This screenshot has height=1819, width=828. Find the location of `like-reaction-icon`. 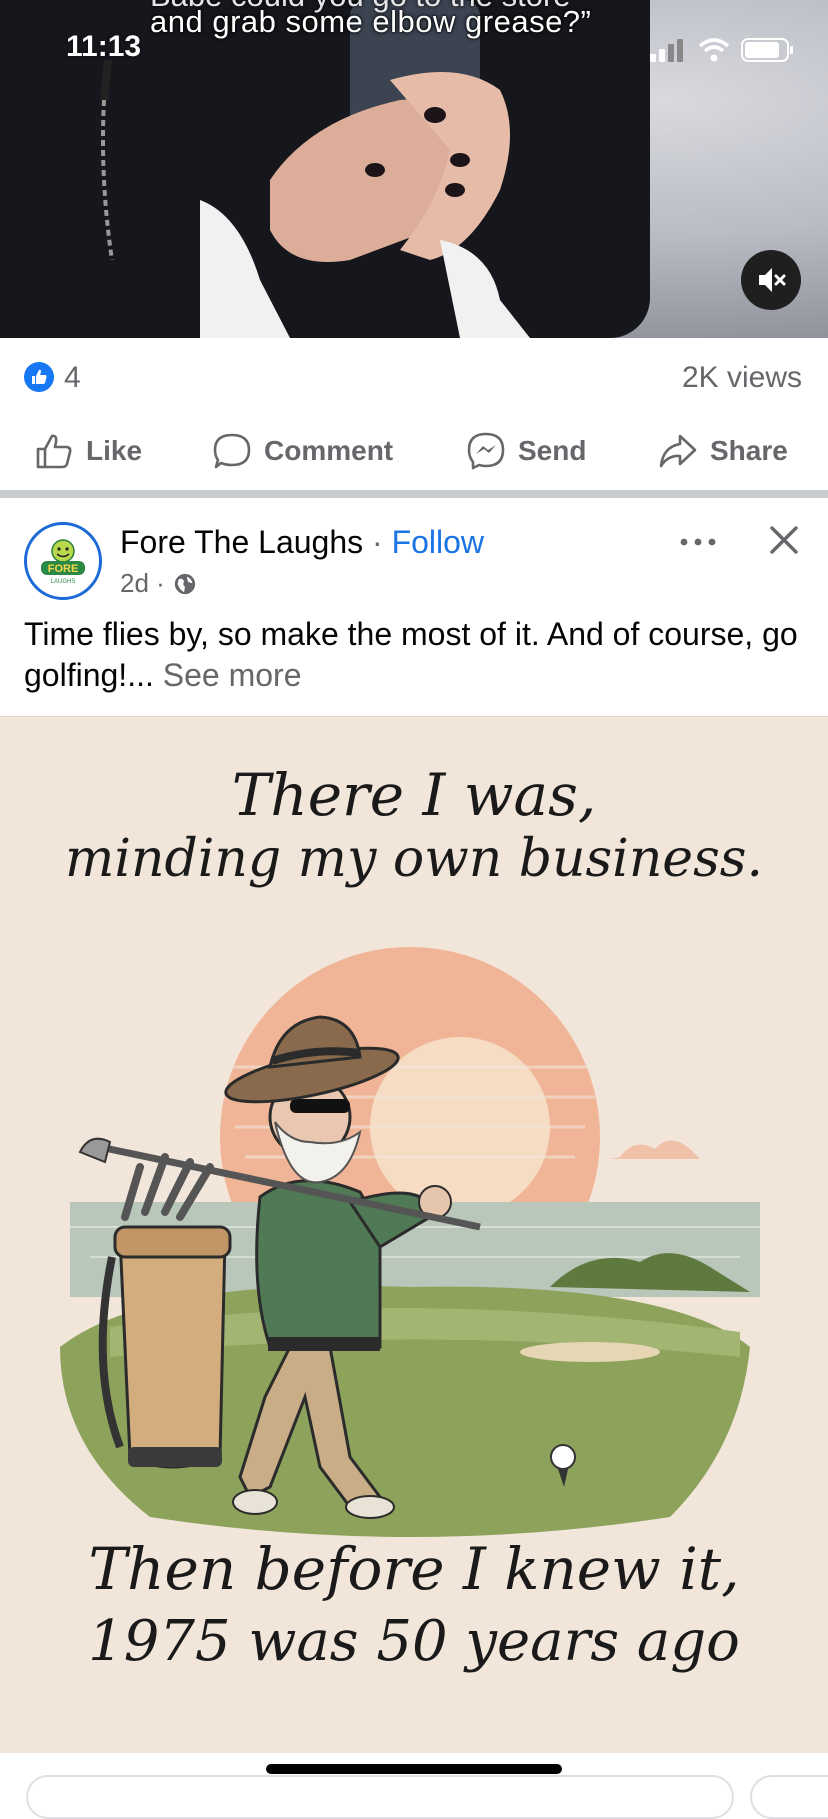

like-reaction-icon is located at coordinates (39, 377).